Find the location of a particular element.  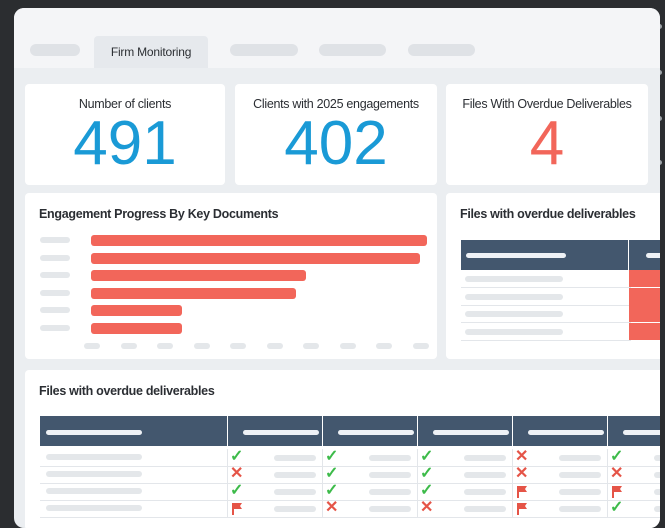

chart-title: Engagement Progress By Key Documents is located at coordinates (159, 214).